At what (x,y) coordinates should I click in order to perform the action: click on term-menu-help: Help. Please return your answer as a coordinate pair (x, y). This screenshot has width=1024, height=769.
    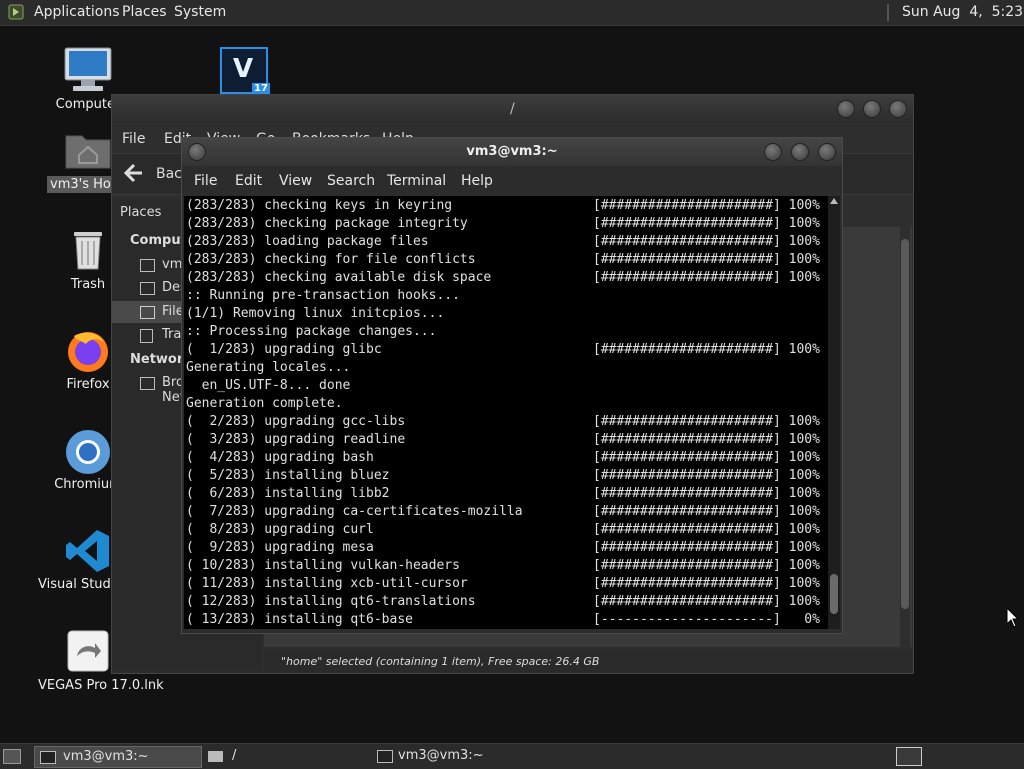
    Looking at the image, I should click on (477, 181).